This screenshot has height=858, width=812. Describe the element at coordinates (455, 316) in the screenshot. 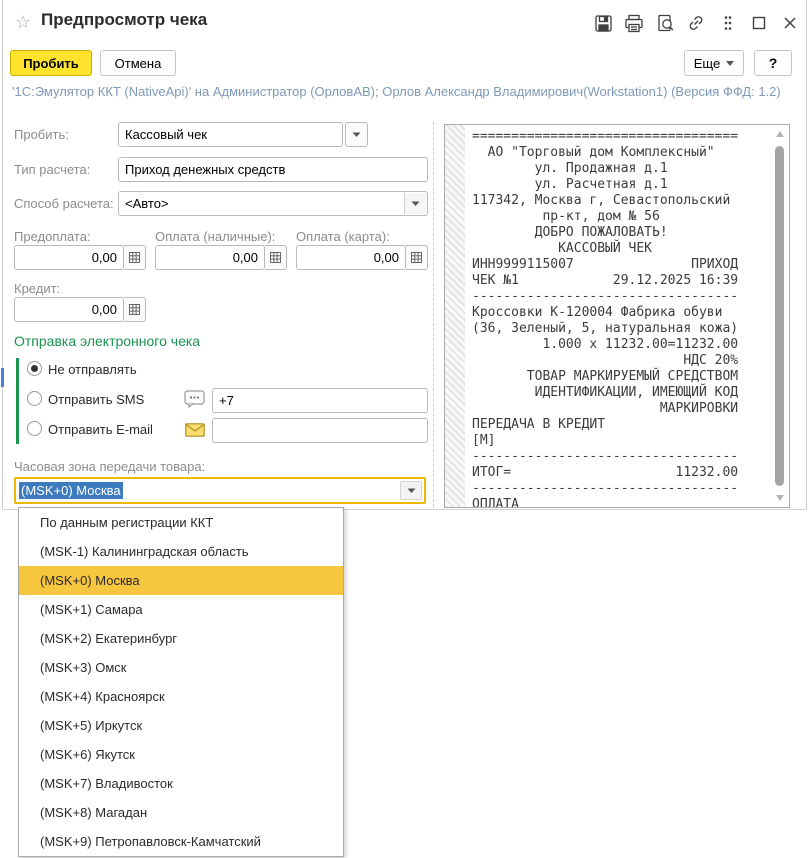

I see `receipt-paper-edge` at that location.